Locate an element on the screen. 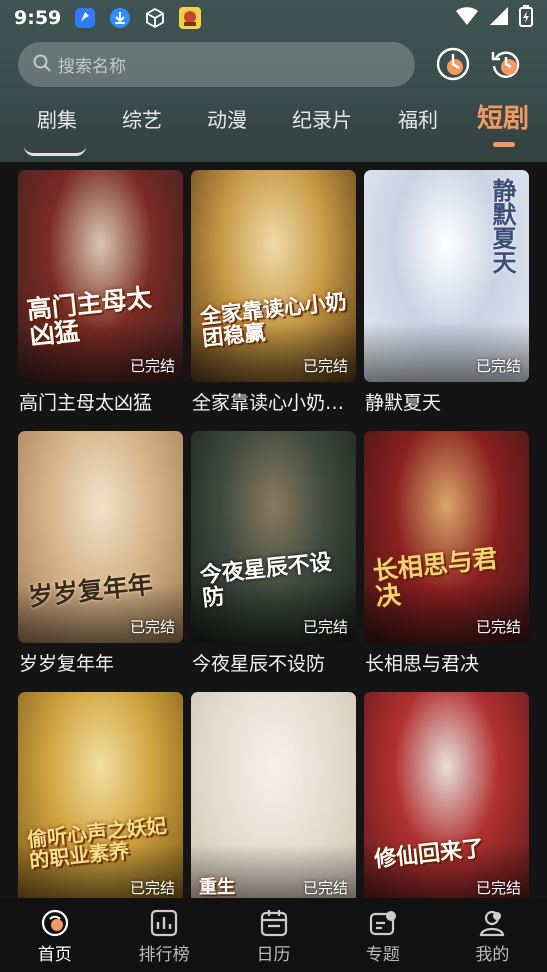  poster-image: 今夜星辰不设防 已完结 is located at coordinates (273, 537).